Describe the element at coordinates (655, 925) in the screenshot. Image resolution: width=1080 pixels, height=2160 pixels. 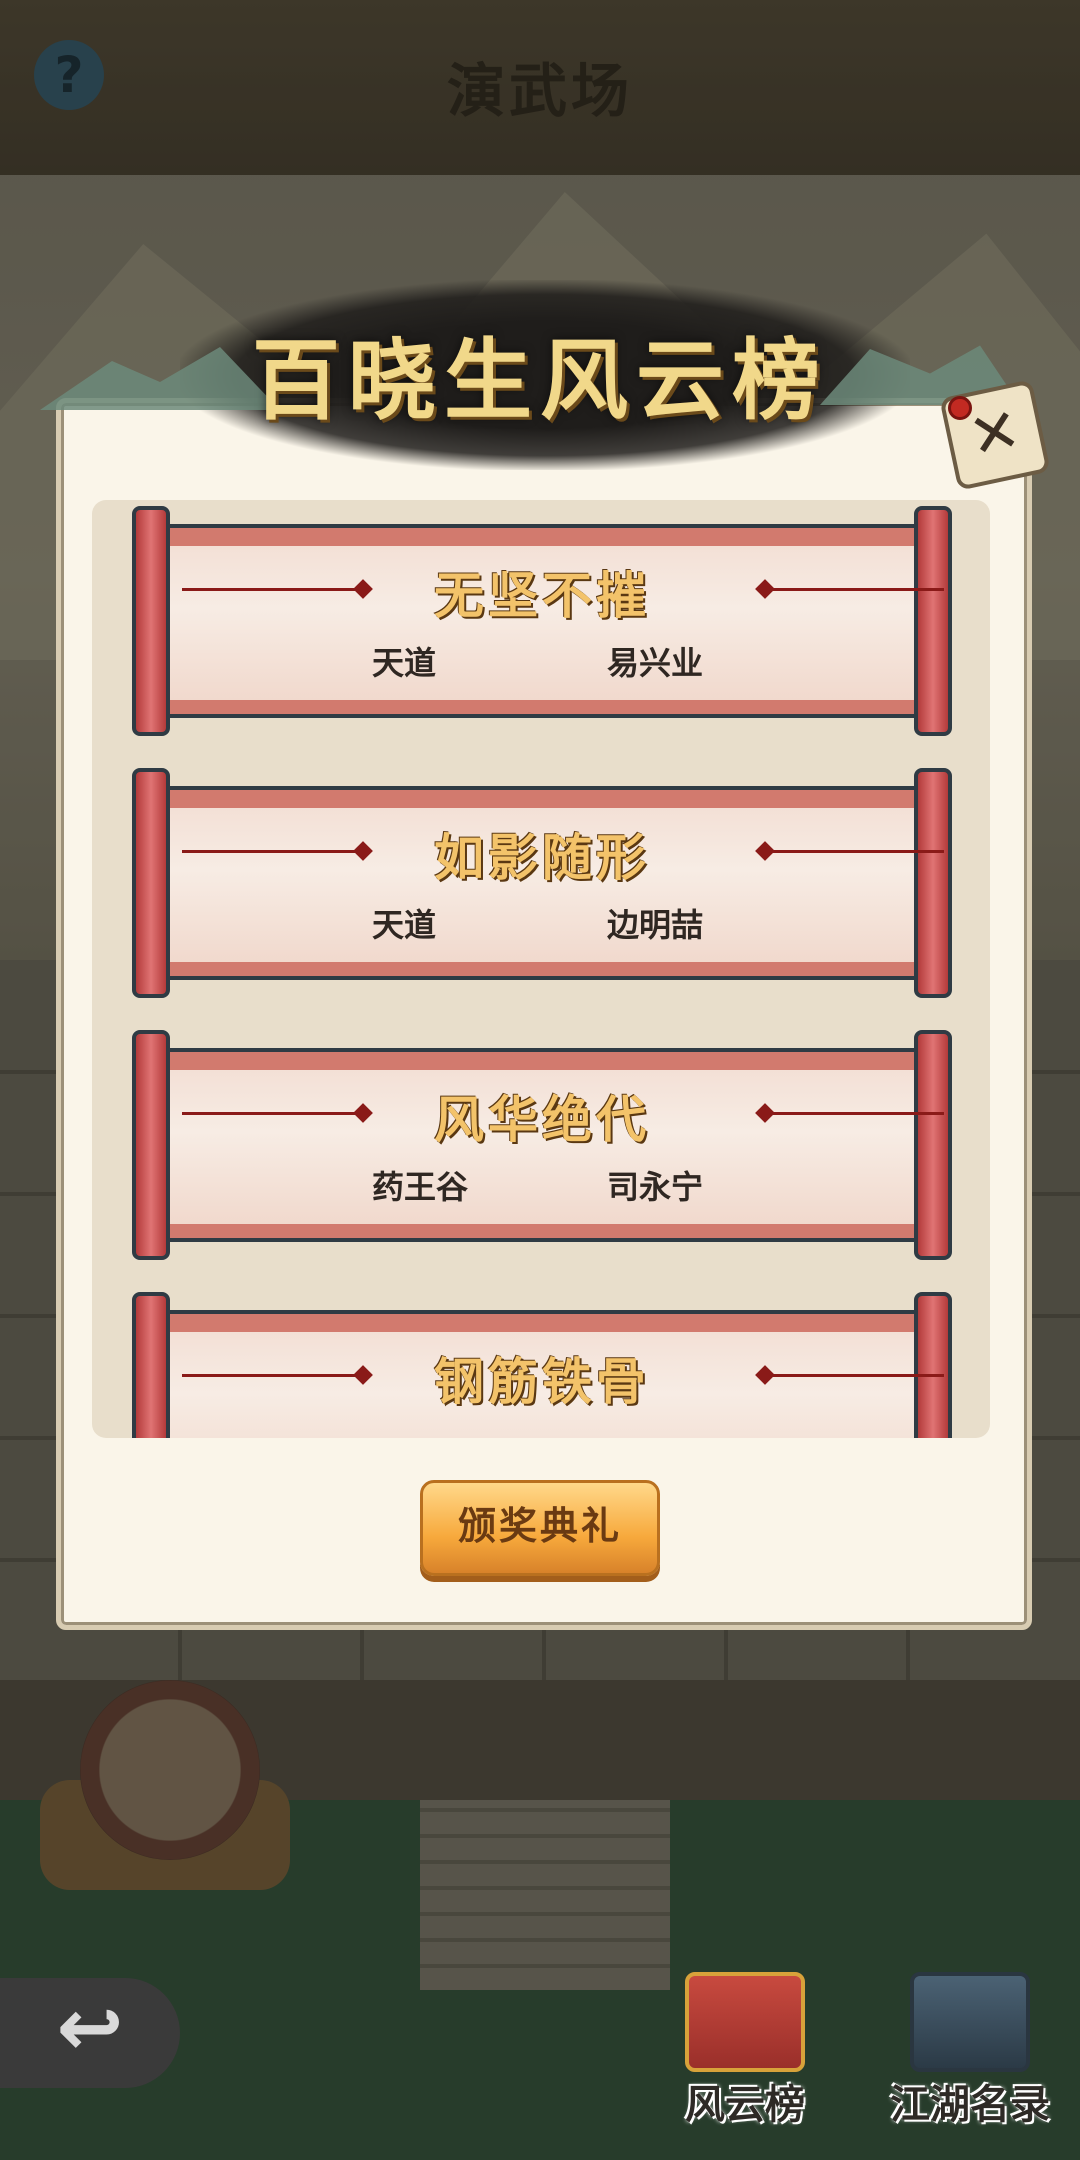
I see `player-name: 边明喆` at that location.